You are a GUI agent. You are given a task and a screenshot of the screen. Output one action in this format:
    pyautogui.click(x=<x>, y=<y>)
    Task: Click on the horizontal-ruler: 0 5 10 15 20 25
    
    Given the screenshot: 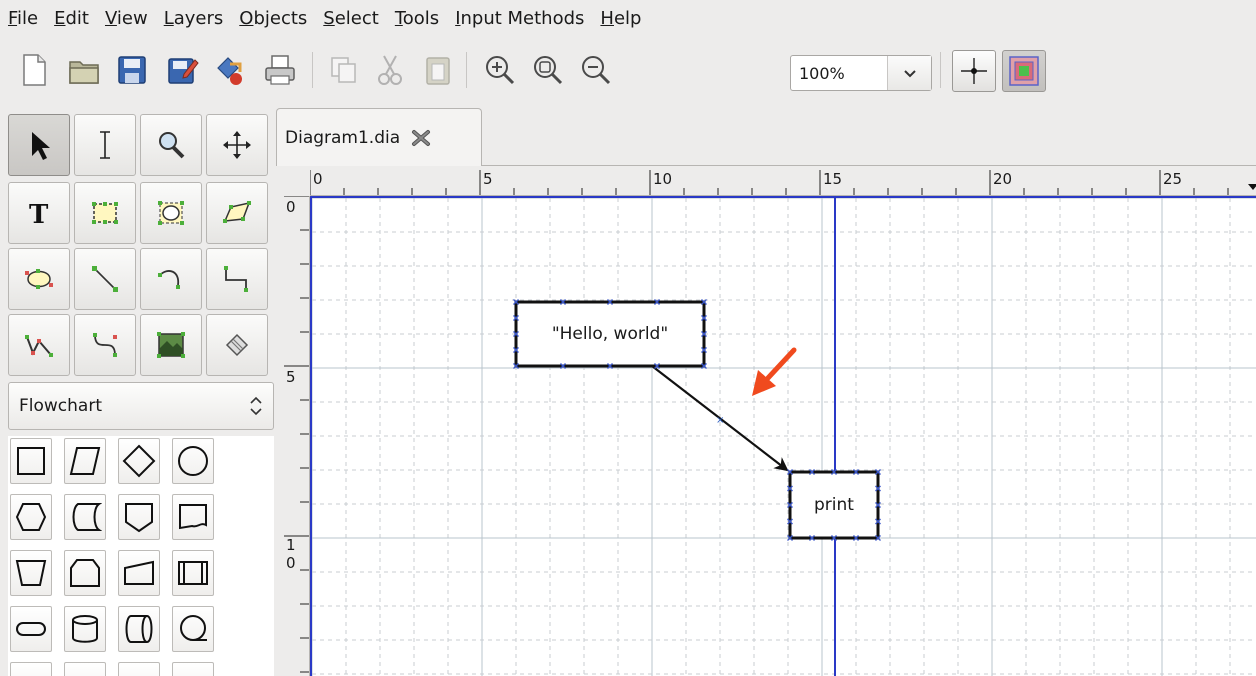 What is the action you would take?
    pyautogui.click(x=783, y=182)
    